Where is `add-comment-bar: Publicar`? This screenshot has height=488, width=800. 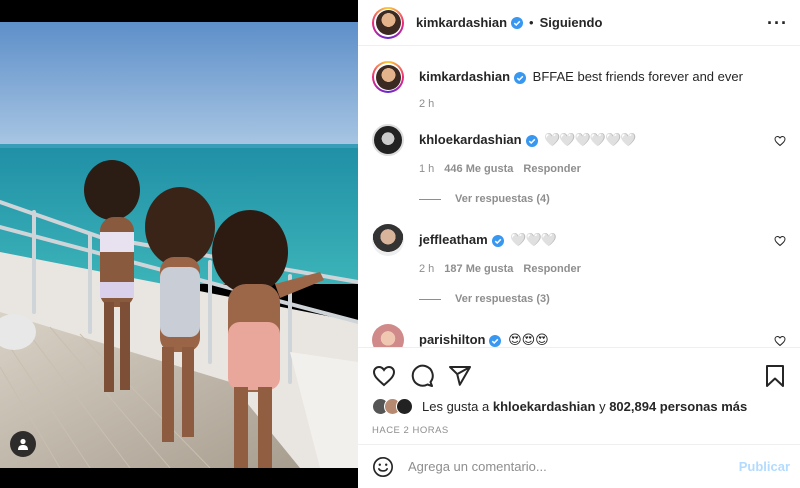
add-comment-bar: Publicar is located at coordinates (579, 466).